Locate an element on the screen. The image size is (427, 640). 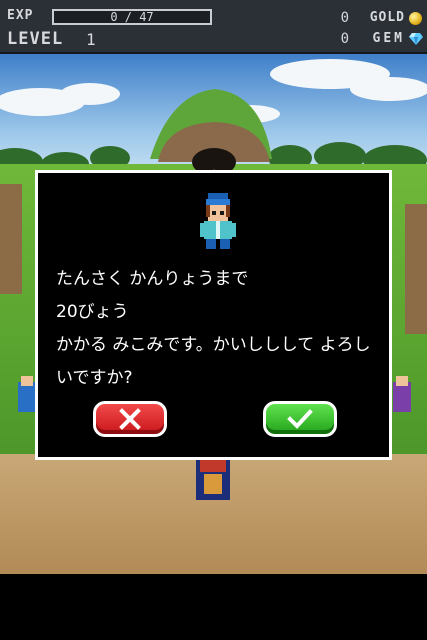
bottom-bar is located at coordinates (213, 607).